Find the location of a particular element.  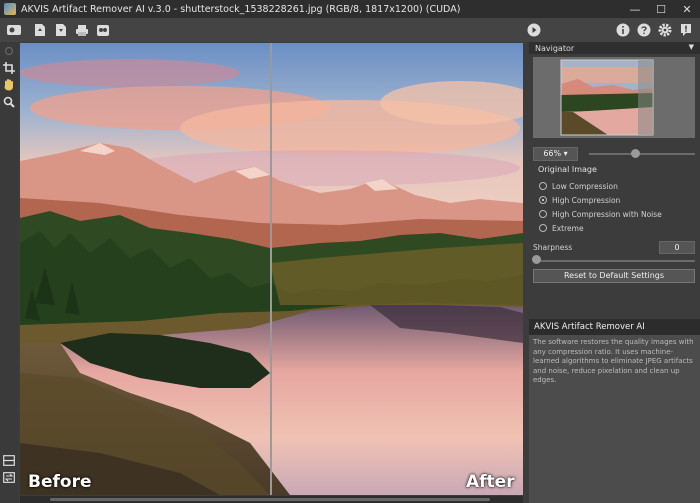

radio-high-compression-noise: High Compression with Noise is located at coordinates (600, 214).